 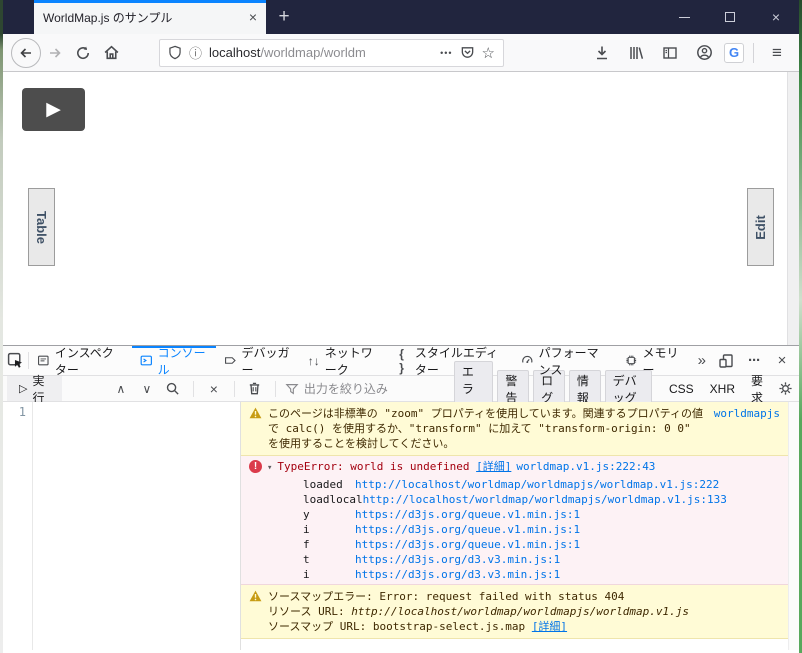 I want to click on expand-twisty-icon: ▾, so click(x=269, y=468).